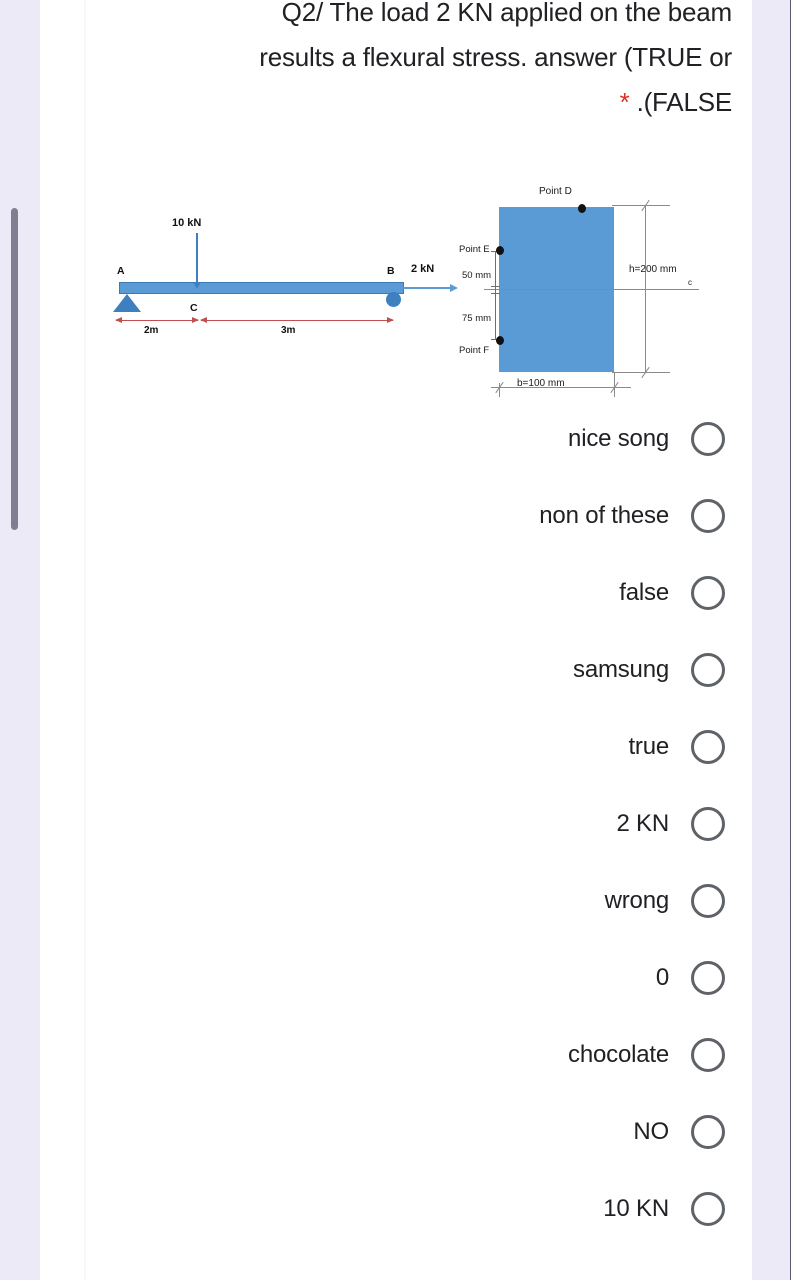 The image size is (794, 1280). What do you see at coordinates (427, 287) in the screenshot?
I see `axial-load-arrow-icon` at bounding box center [427, 287].